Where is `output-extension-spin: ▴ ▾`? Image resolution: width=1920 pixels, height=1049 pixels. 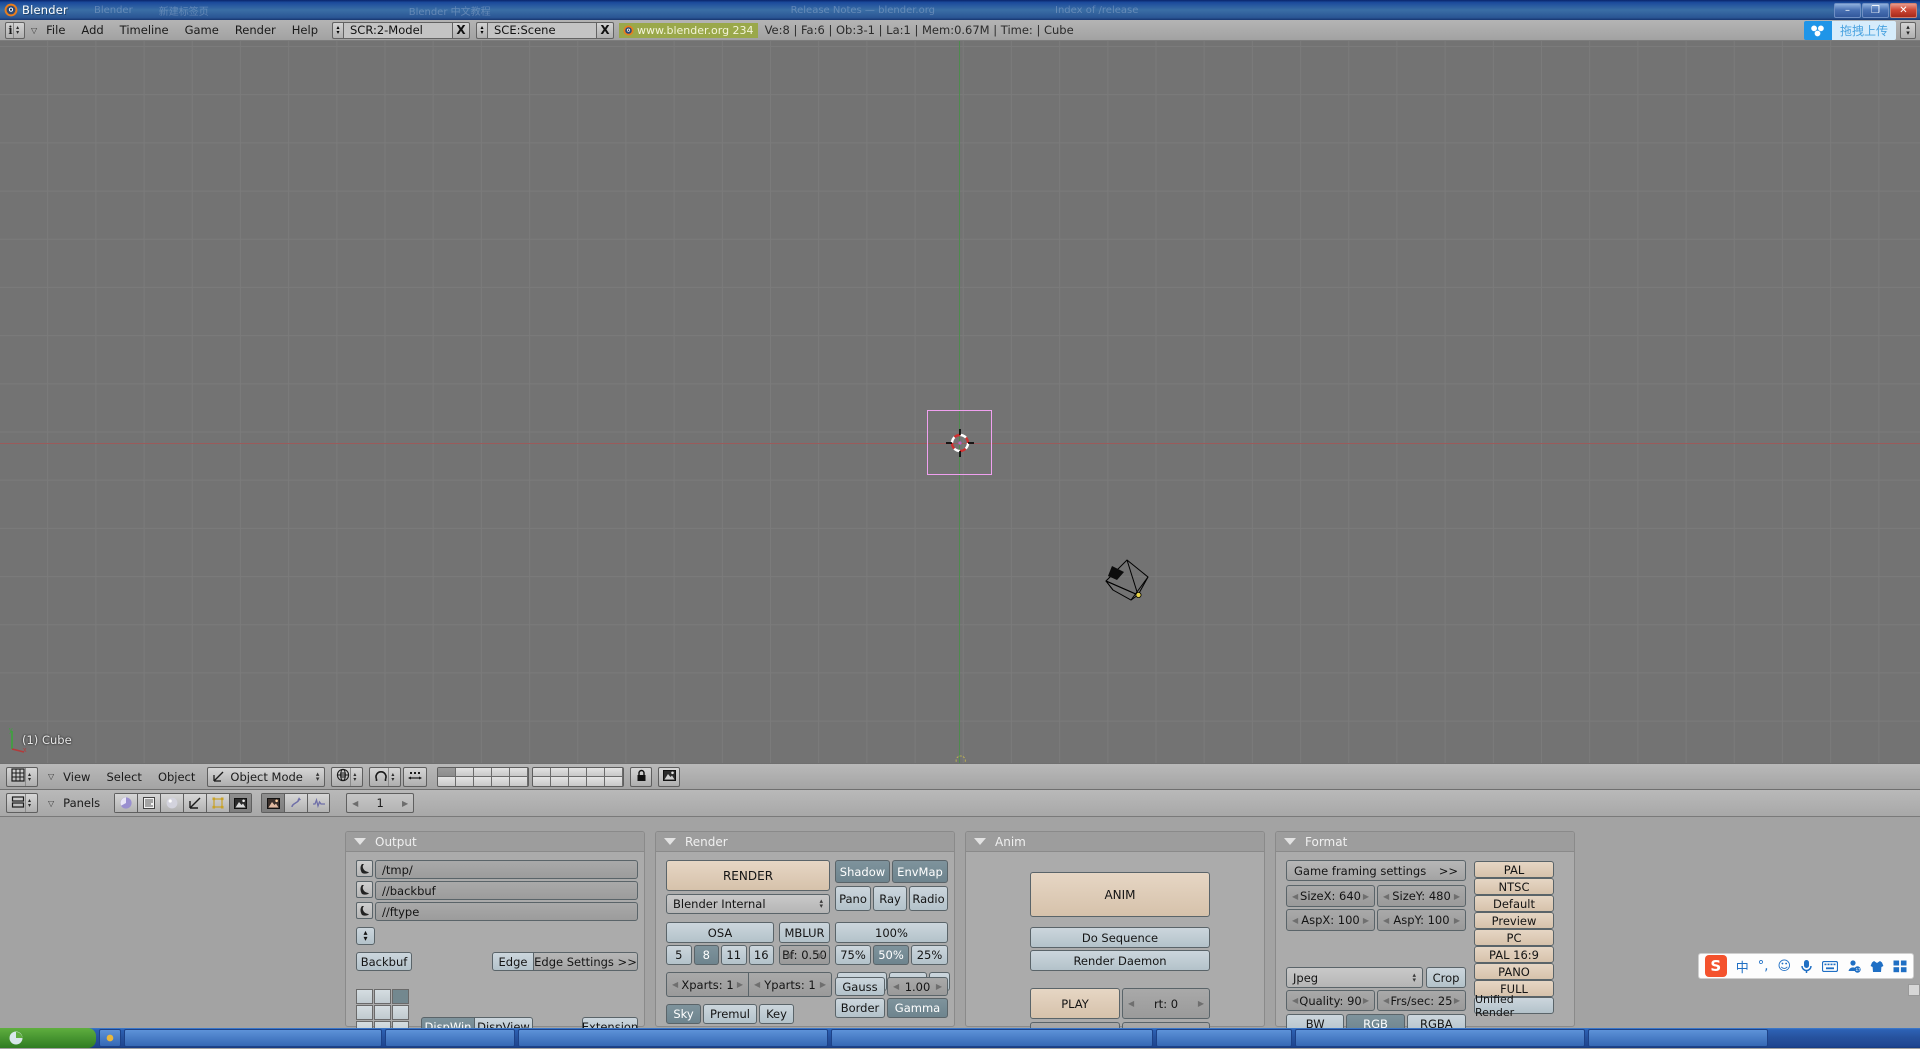
output-extension-spin: ▴ ▾ is located at coordinates (365, 936).